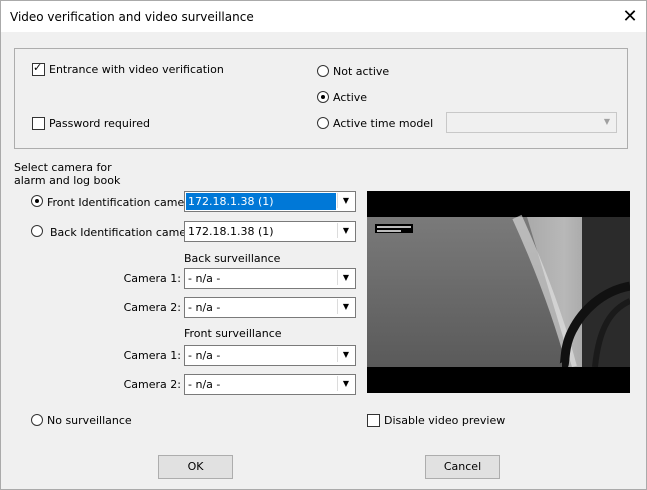  What do you see at coordinates (350, 97) in the screenshot?
I see `active-label: Active` at bounding box center [350, 97].